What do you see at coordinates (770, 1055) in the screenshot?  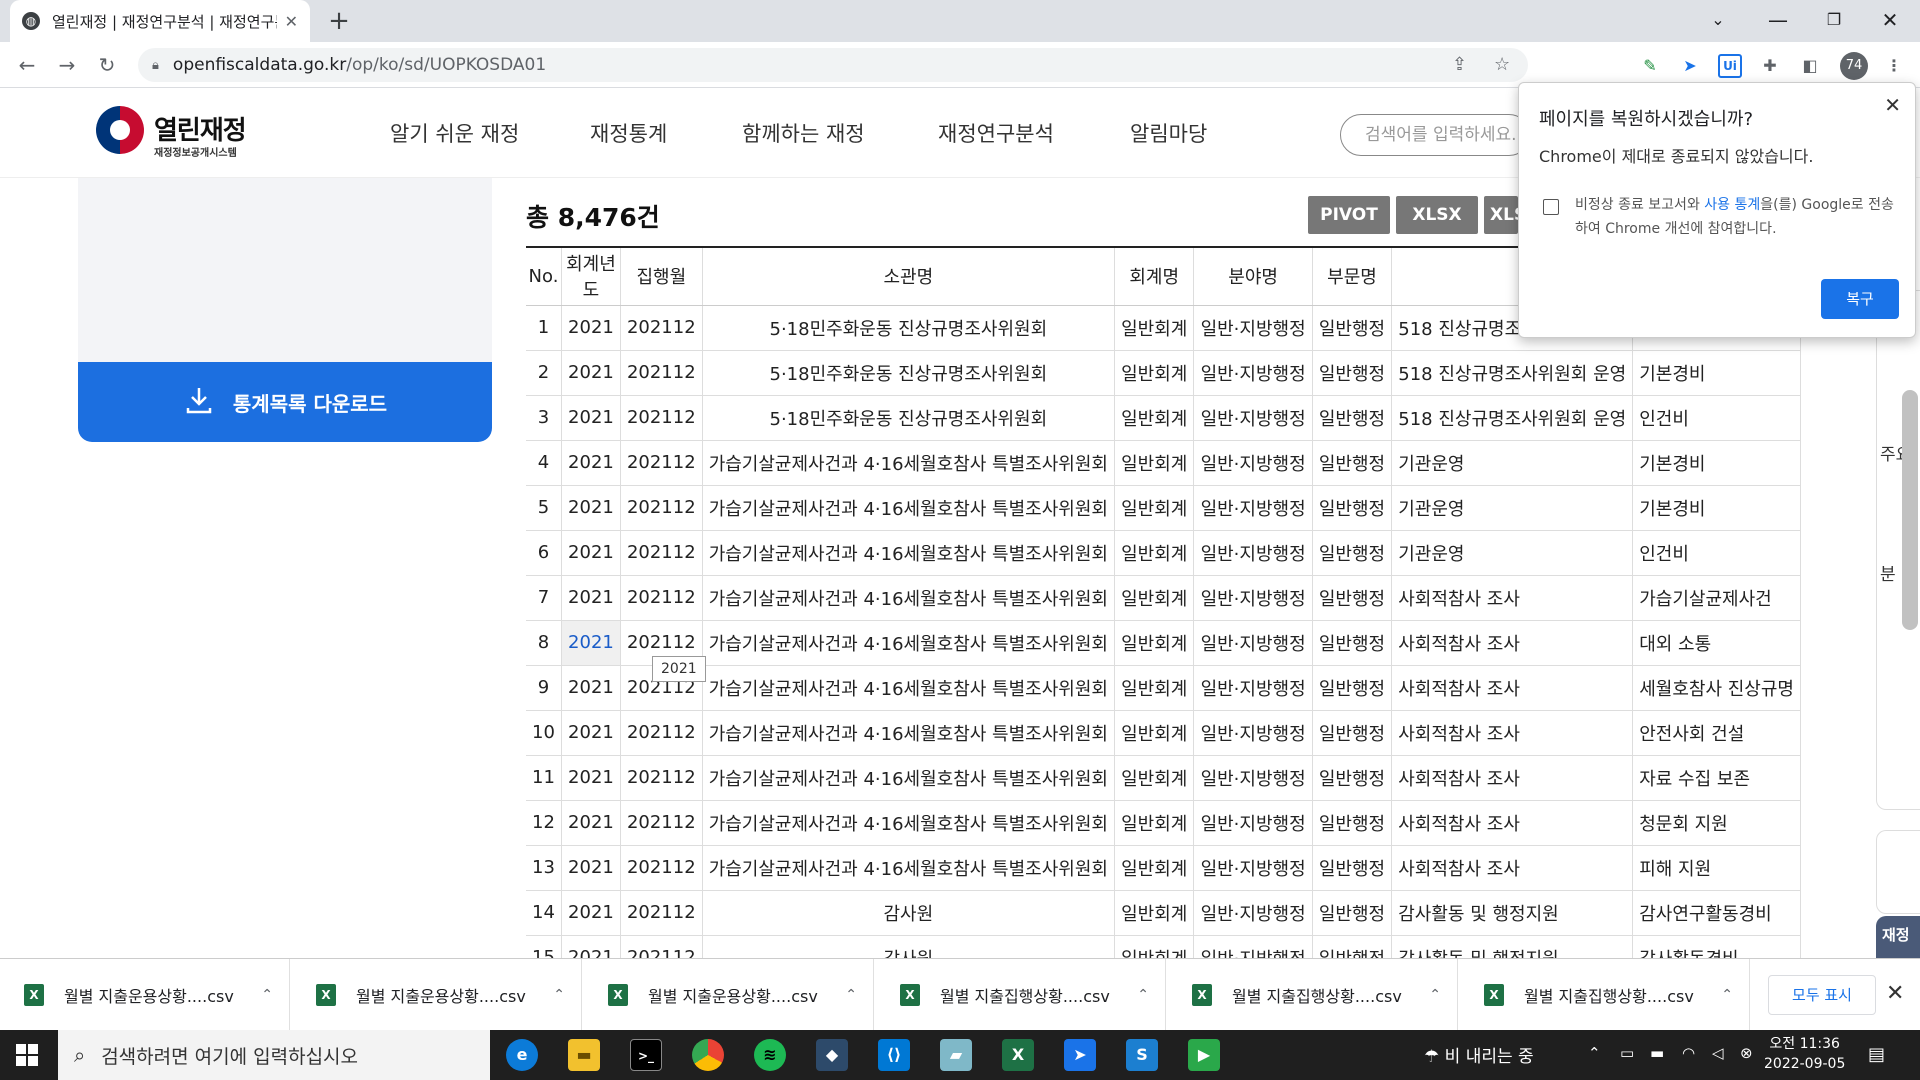 I see `spotify-icon: ≋` at bounding box center [770, 1055].